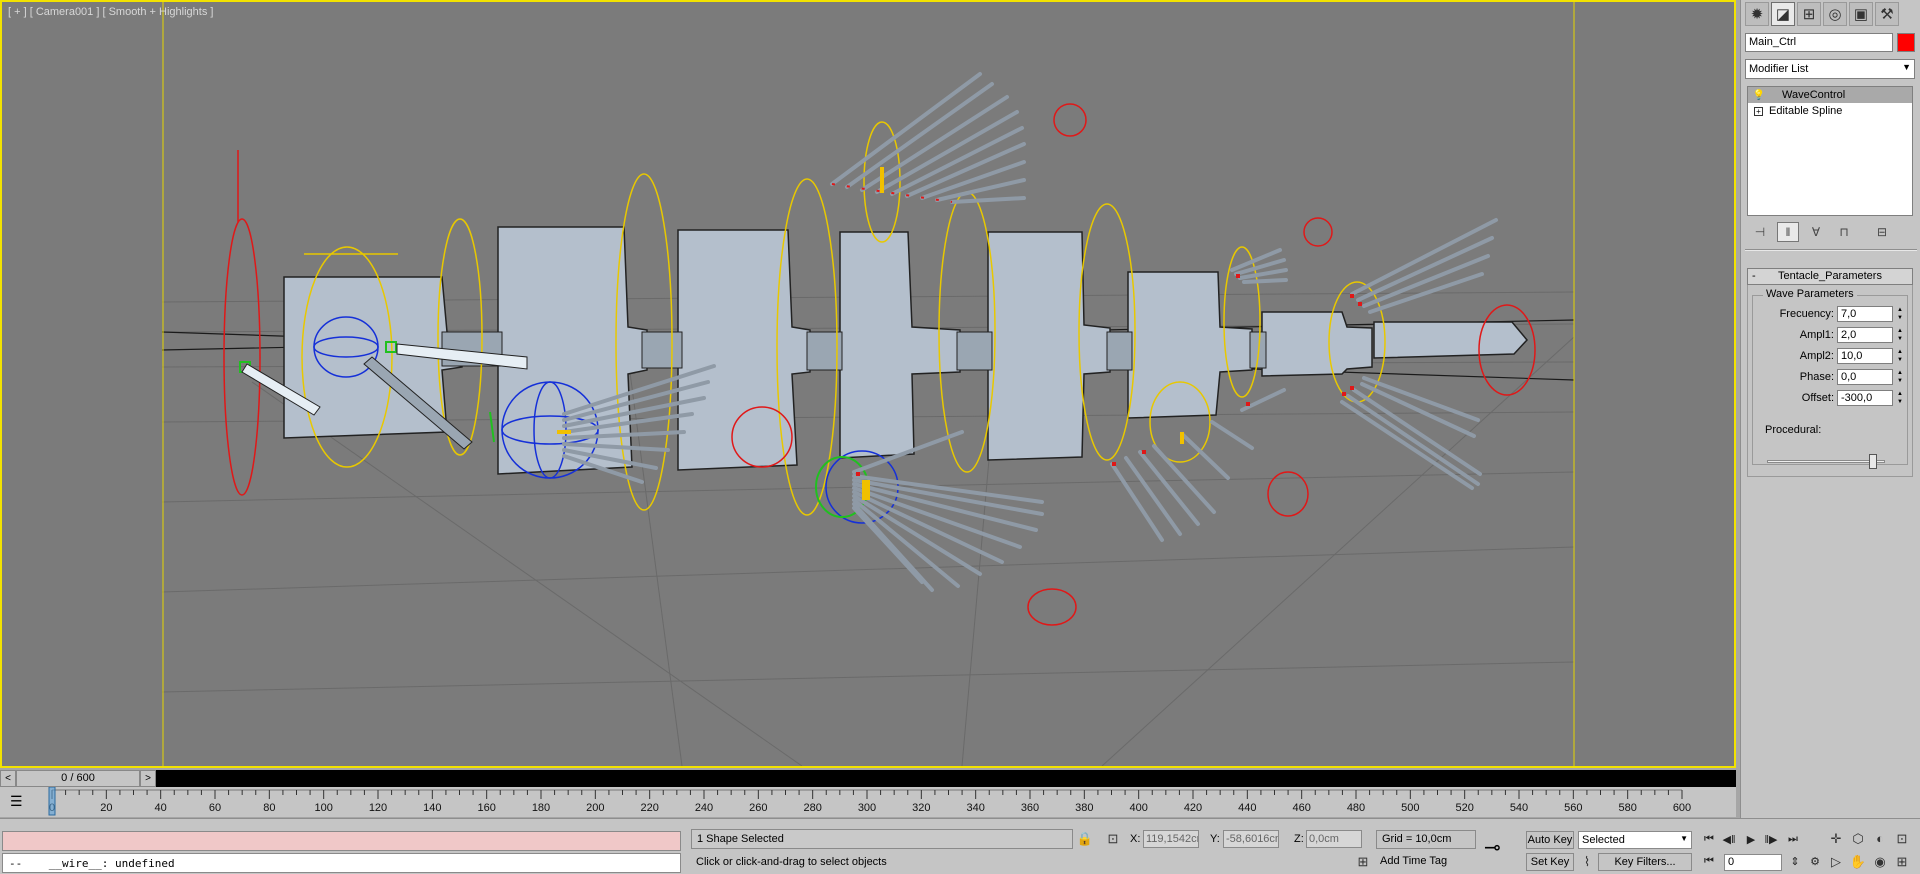 The image size is (1920, 874). Describe the element at coordinates (1906, 42) in the screenshot. I see `object-color-swatch` at that location.